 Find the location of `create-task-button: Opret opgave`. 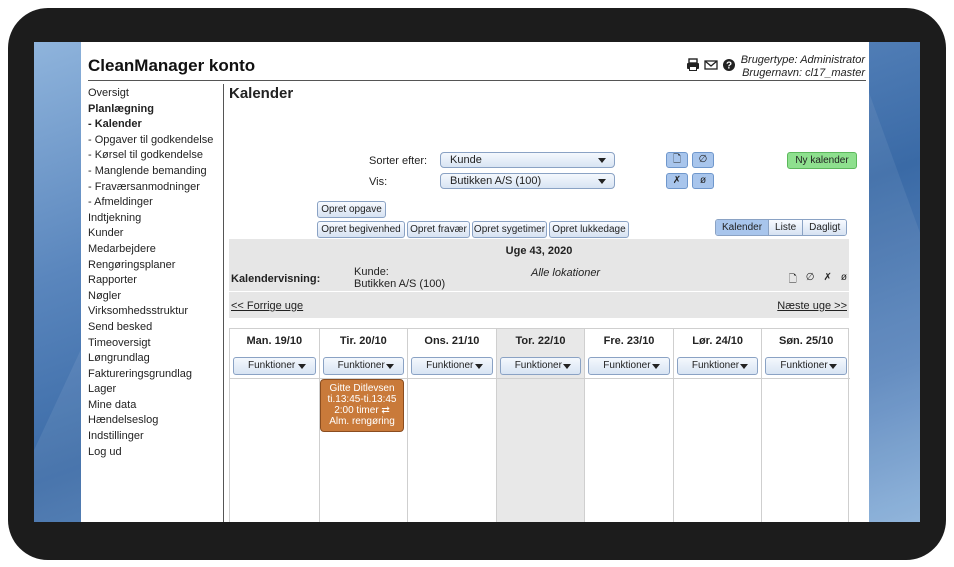

create-task-button: Opret opgave is located at coordinates (351, 209).